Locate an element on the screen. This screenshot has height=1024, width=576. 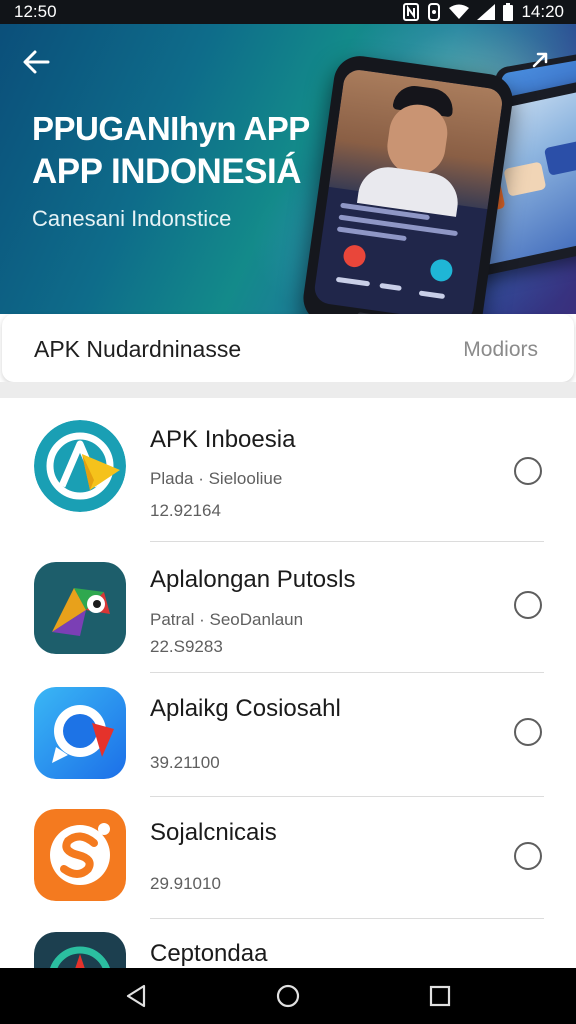
home-circle-icon is located at coordinates (288, 996).